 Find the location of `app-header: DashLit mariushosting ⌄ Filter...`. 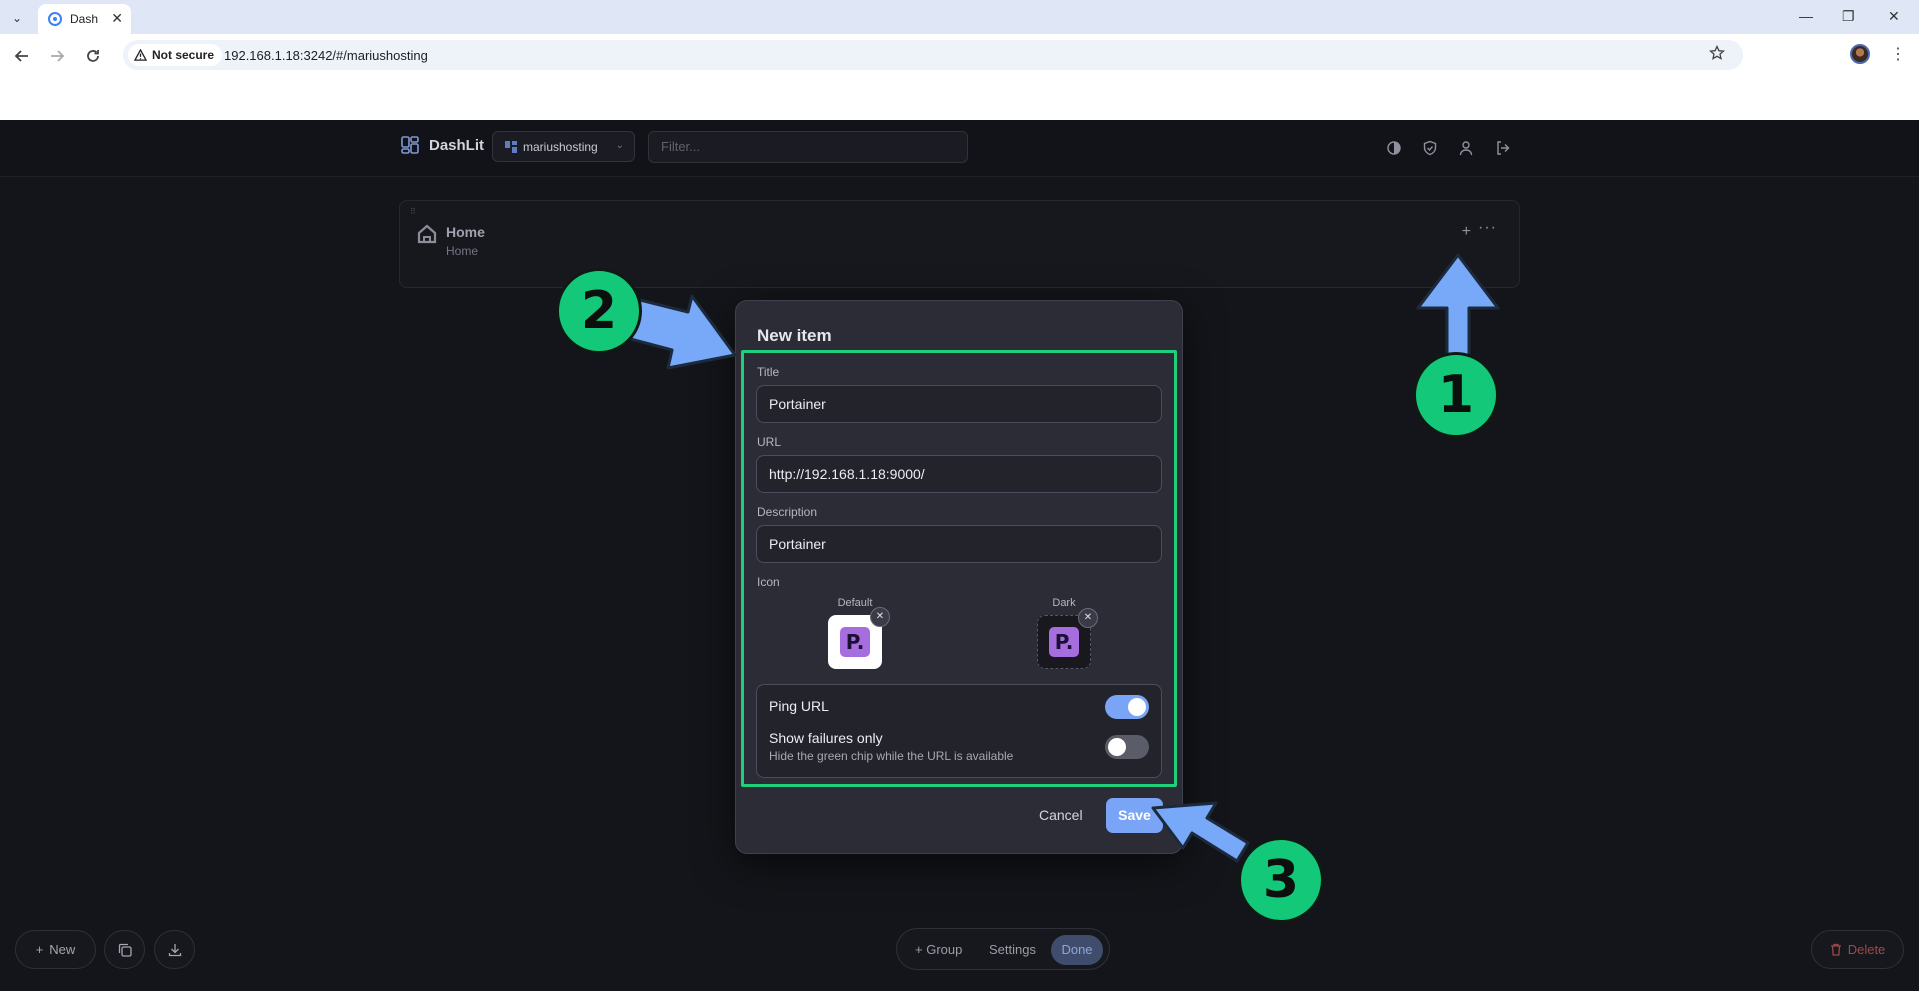

app-header: DashLit mariushosting ⌄ Filter... is located at coordinates (959, 148).